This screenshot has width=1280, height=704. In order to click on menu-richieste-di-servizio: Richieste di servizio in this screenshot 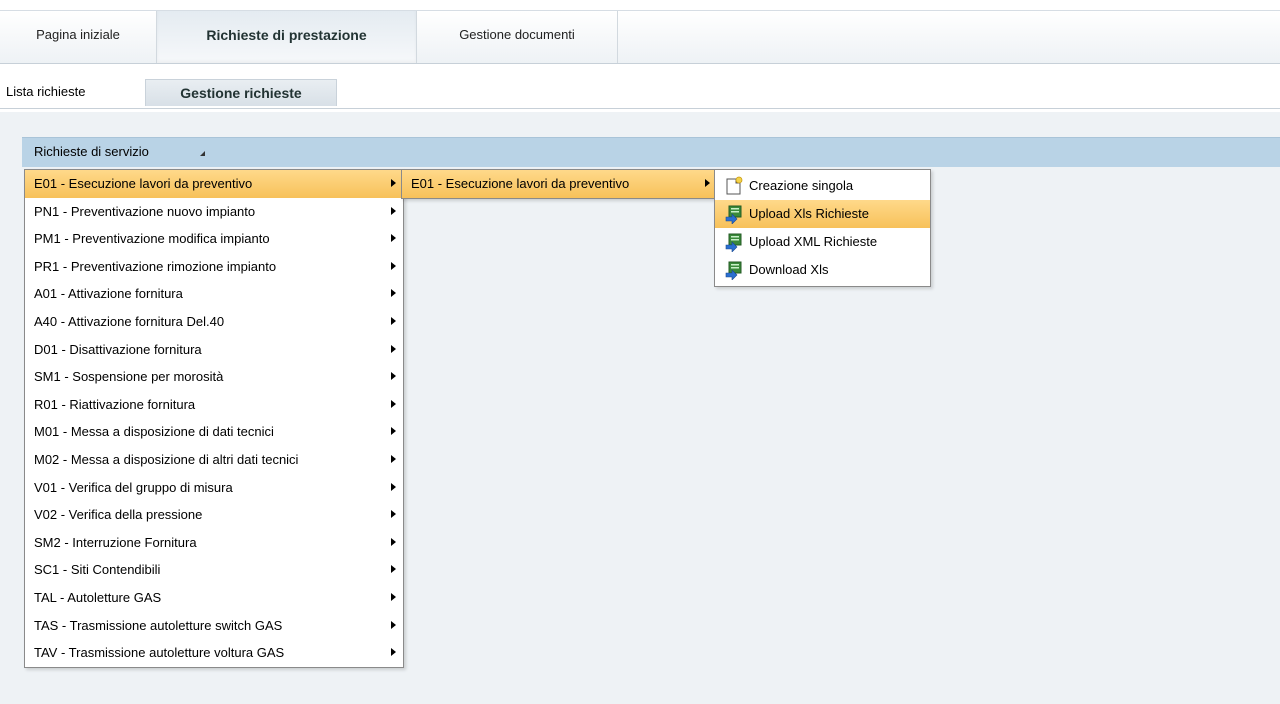, I will do `click(91, 151)`.